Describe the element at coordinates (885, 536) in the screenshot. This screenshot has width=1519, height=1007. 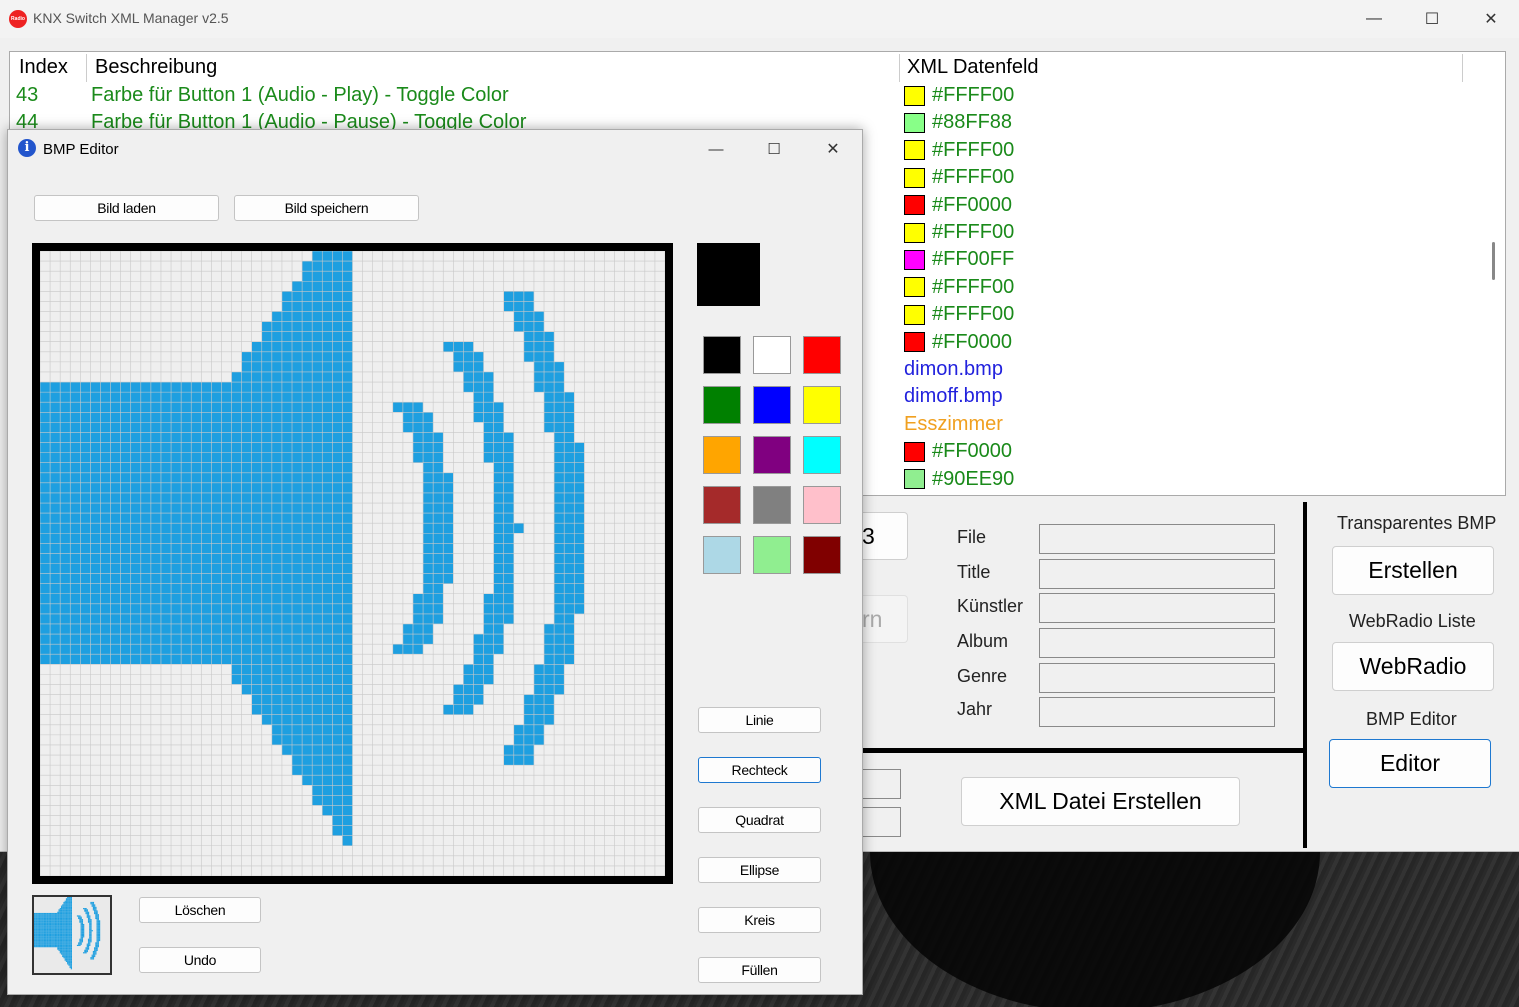
I see `partial-button: 3` at that location.